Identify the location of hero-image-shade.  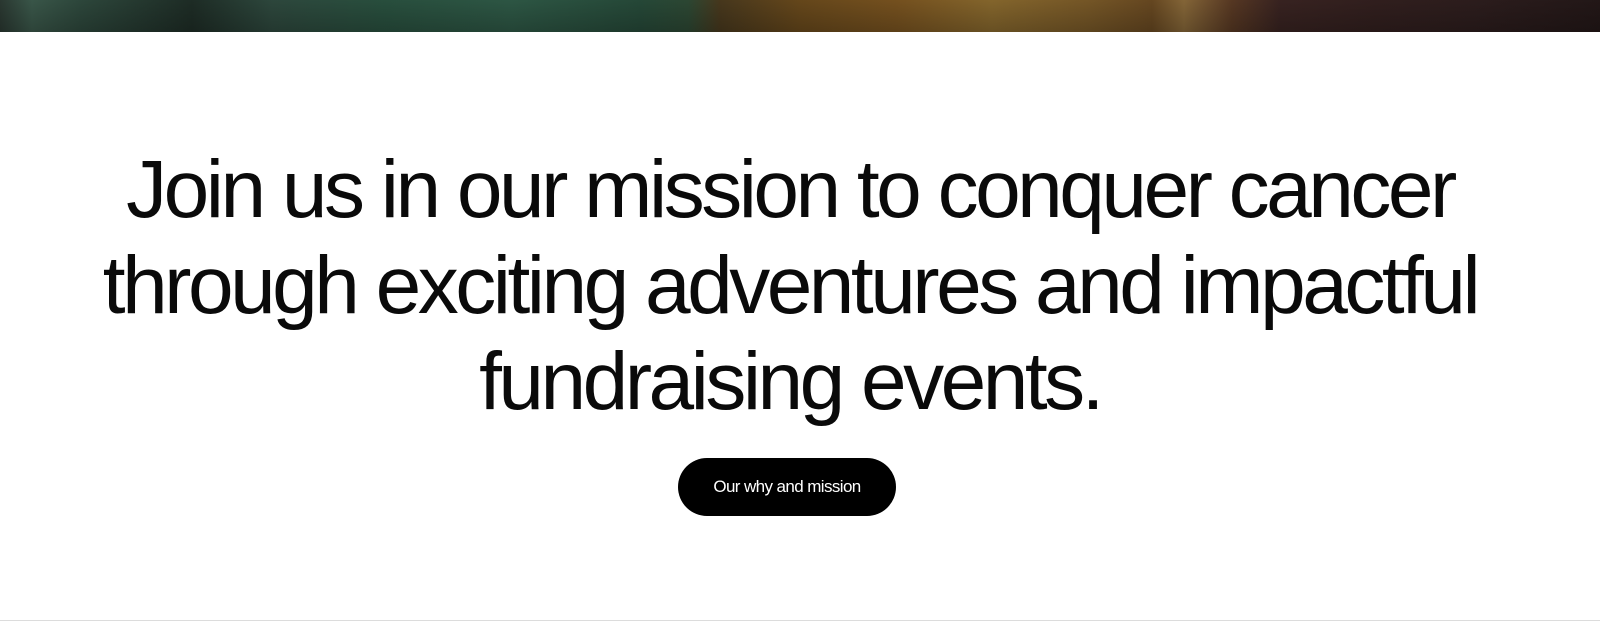
(800, 16).